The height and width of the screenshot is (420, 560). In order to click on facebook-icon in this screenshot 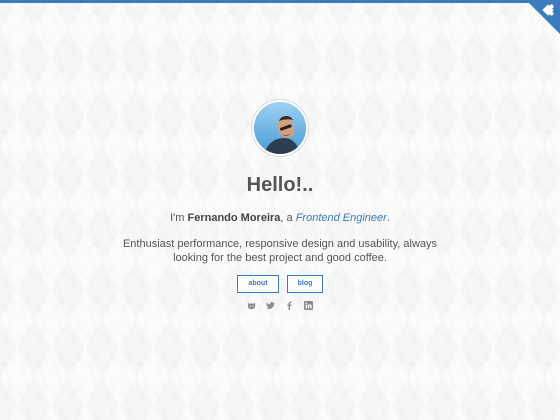, I will do `click(289, 305)`.